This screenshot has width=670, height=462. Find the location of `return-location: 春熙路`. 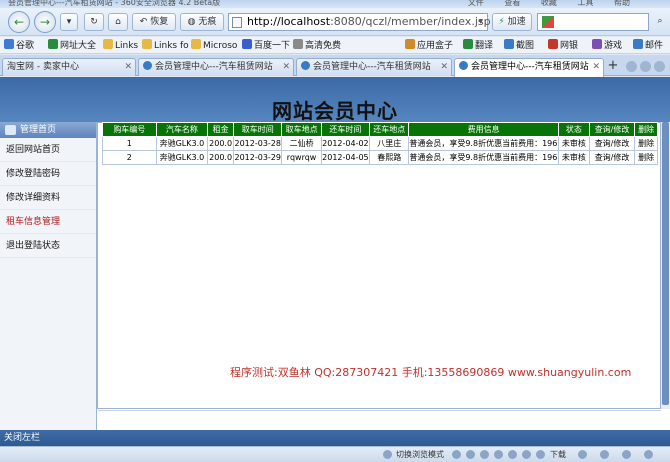

return-location: 春熙路 is located at coordinates (389, 157).